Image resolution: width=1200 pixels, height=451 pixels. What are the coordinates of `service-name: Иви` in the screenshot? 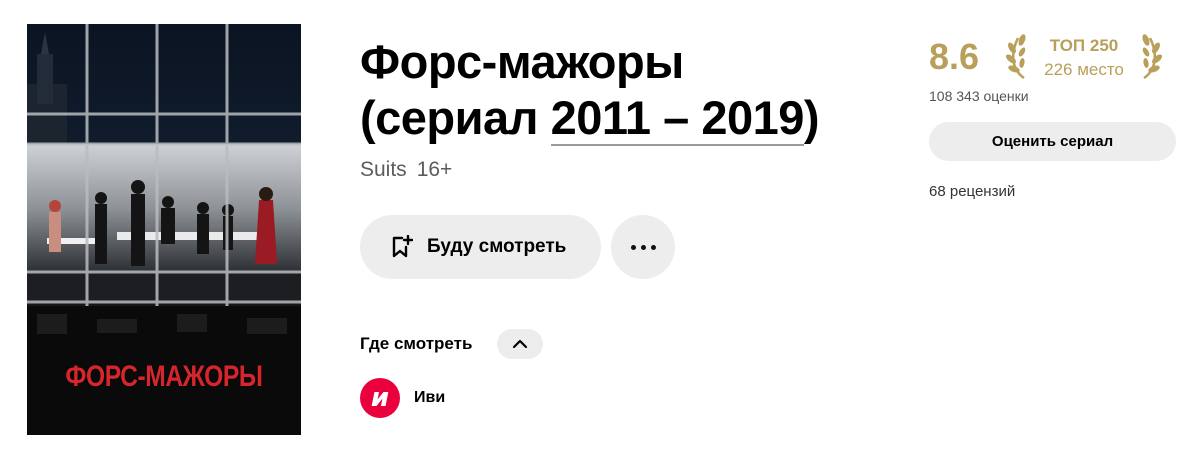 It's located at (430, 397).